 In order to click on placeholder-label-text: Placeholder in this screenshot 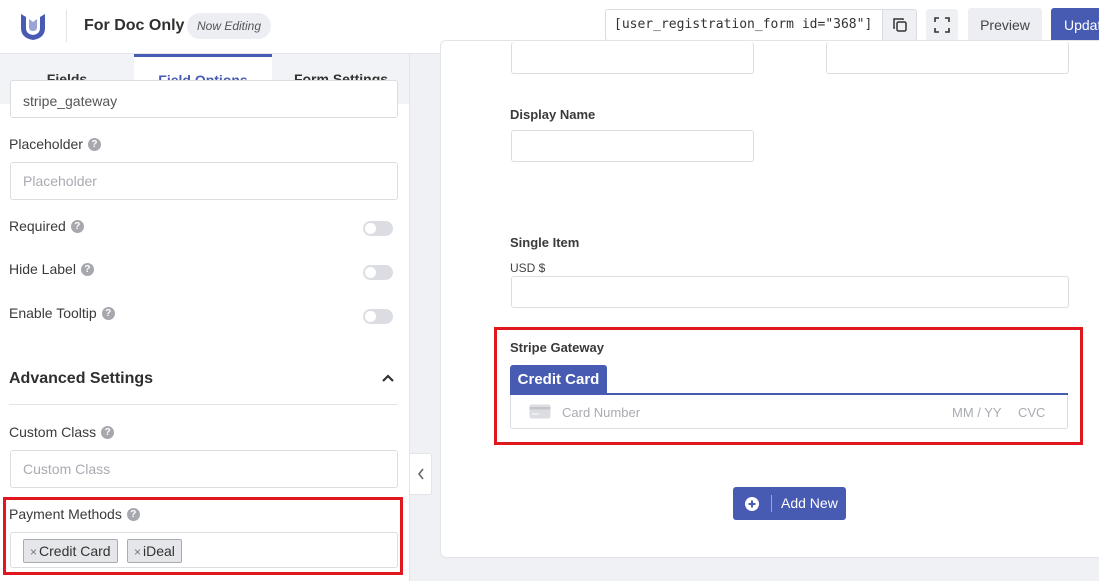, I will do `click(46, 144)`.